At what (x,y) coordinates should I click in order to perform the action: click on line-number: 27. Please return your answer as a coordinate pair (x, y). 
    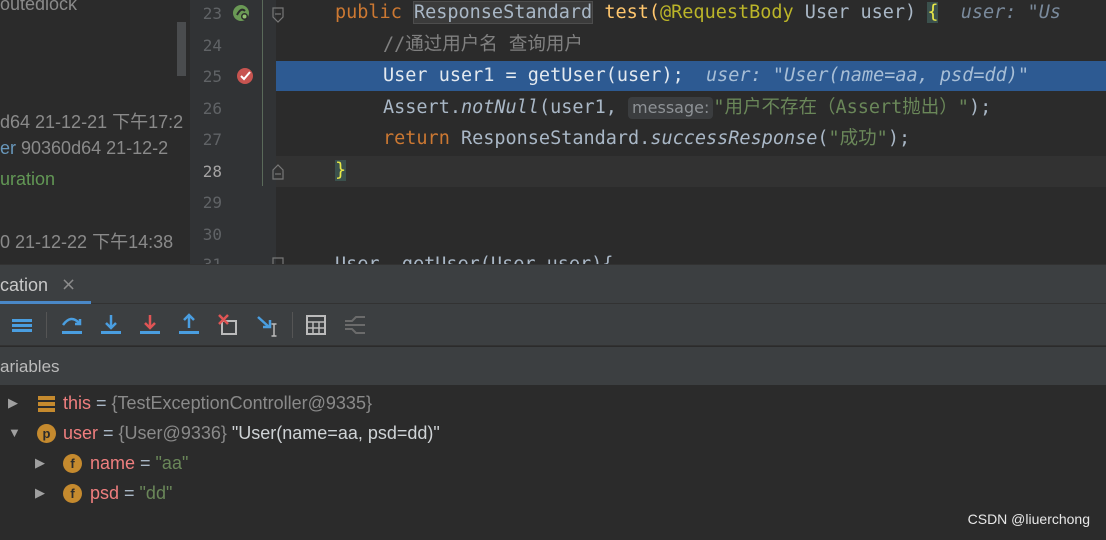
    Looking at the image, I should click on (212, 139).